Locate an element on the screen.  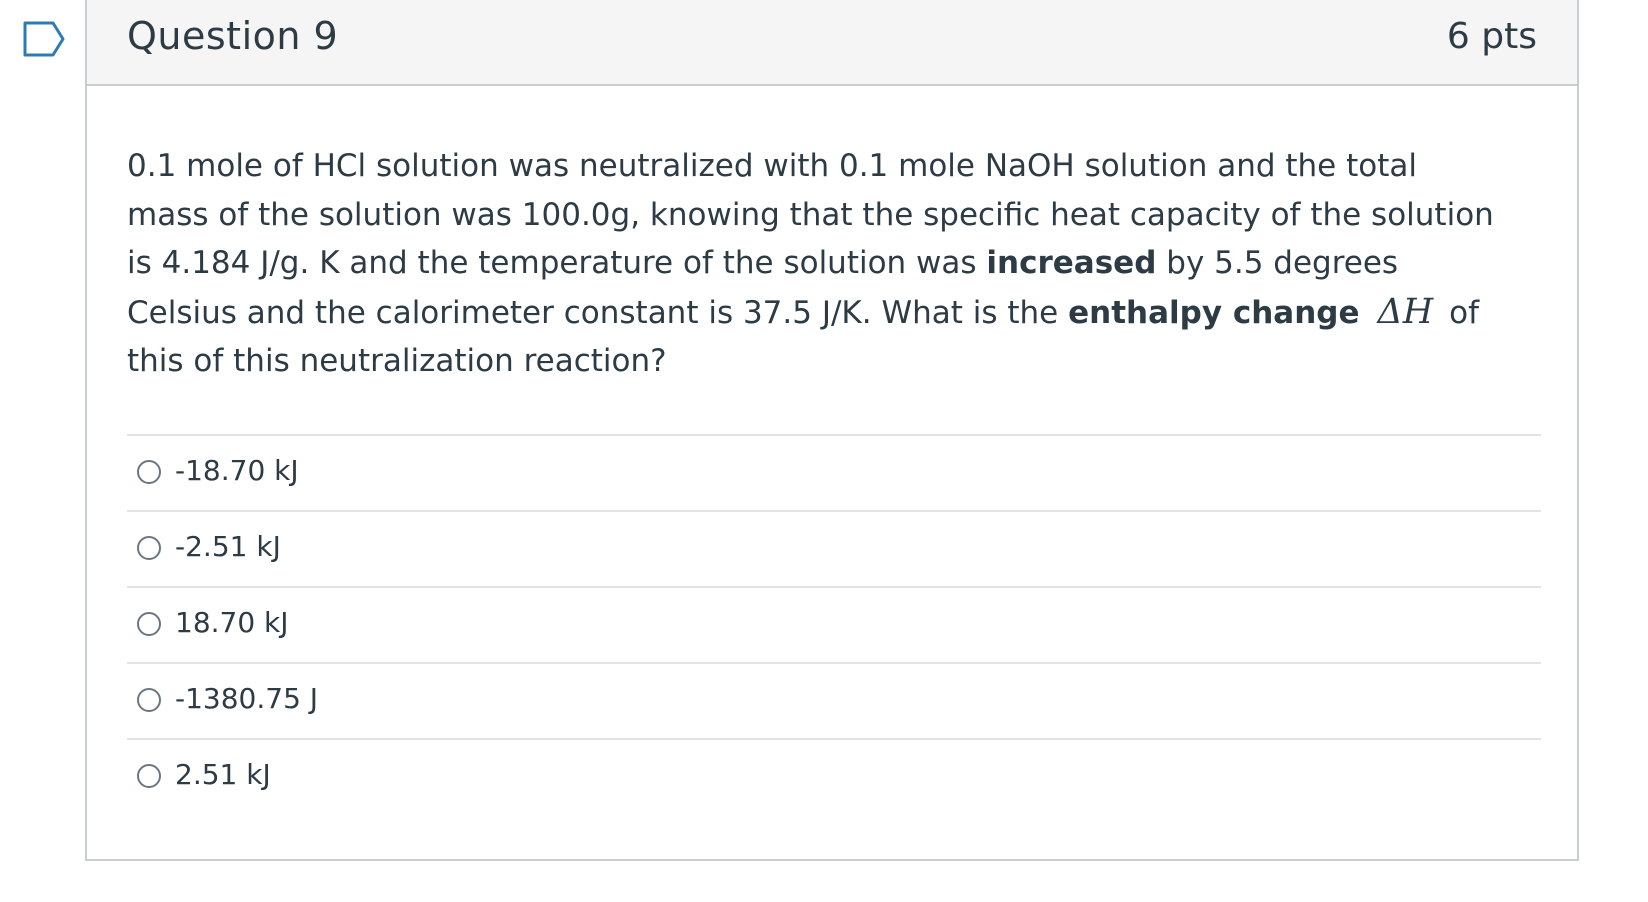
question-text-bold: increased is located at coordinates (1071, 263).